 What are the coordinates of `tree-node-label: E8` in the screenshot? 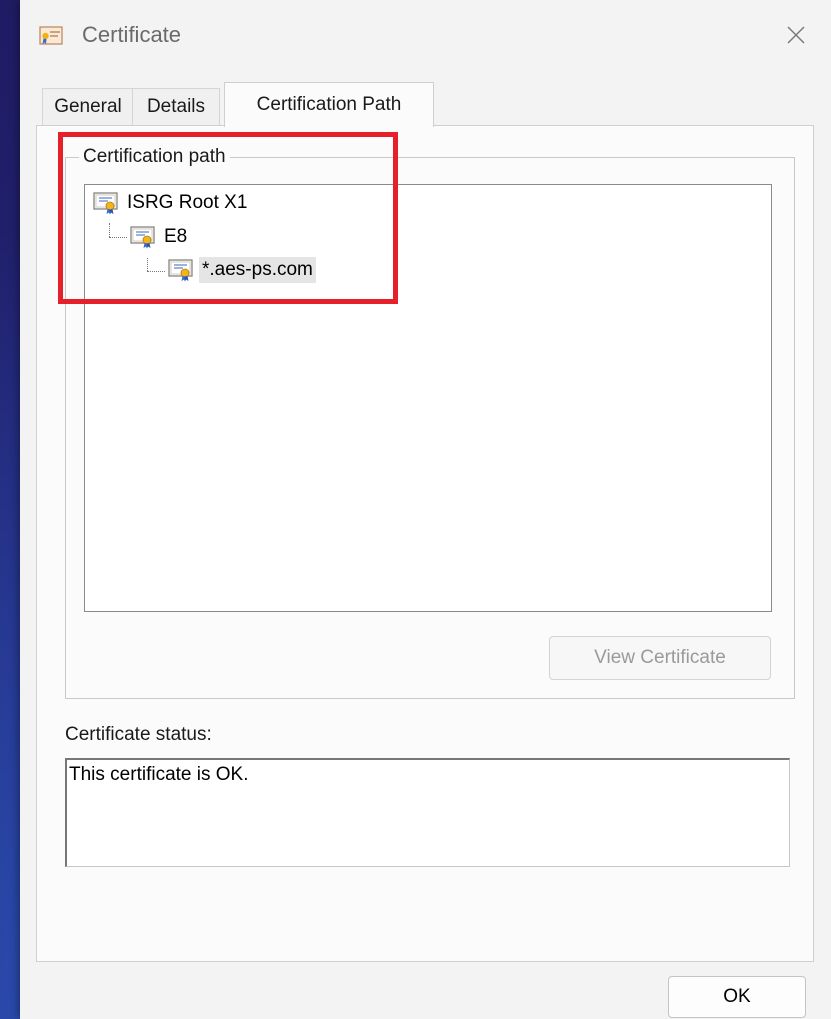 It's located at (176, 236).